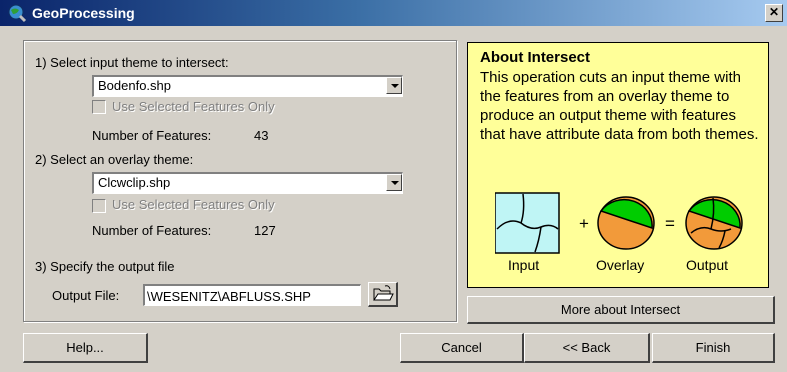  What do you see at coordinates (193, 204) in the screenshot?
I see `overlay-use-selected-label: Use Selected Features Only` at bounding box center [193, 204].